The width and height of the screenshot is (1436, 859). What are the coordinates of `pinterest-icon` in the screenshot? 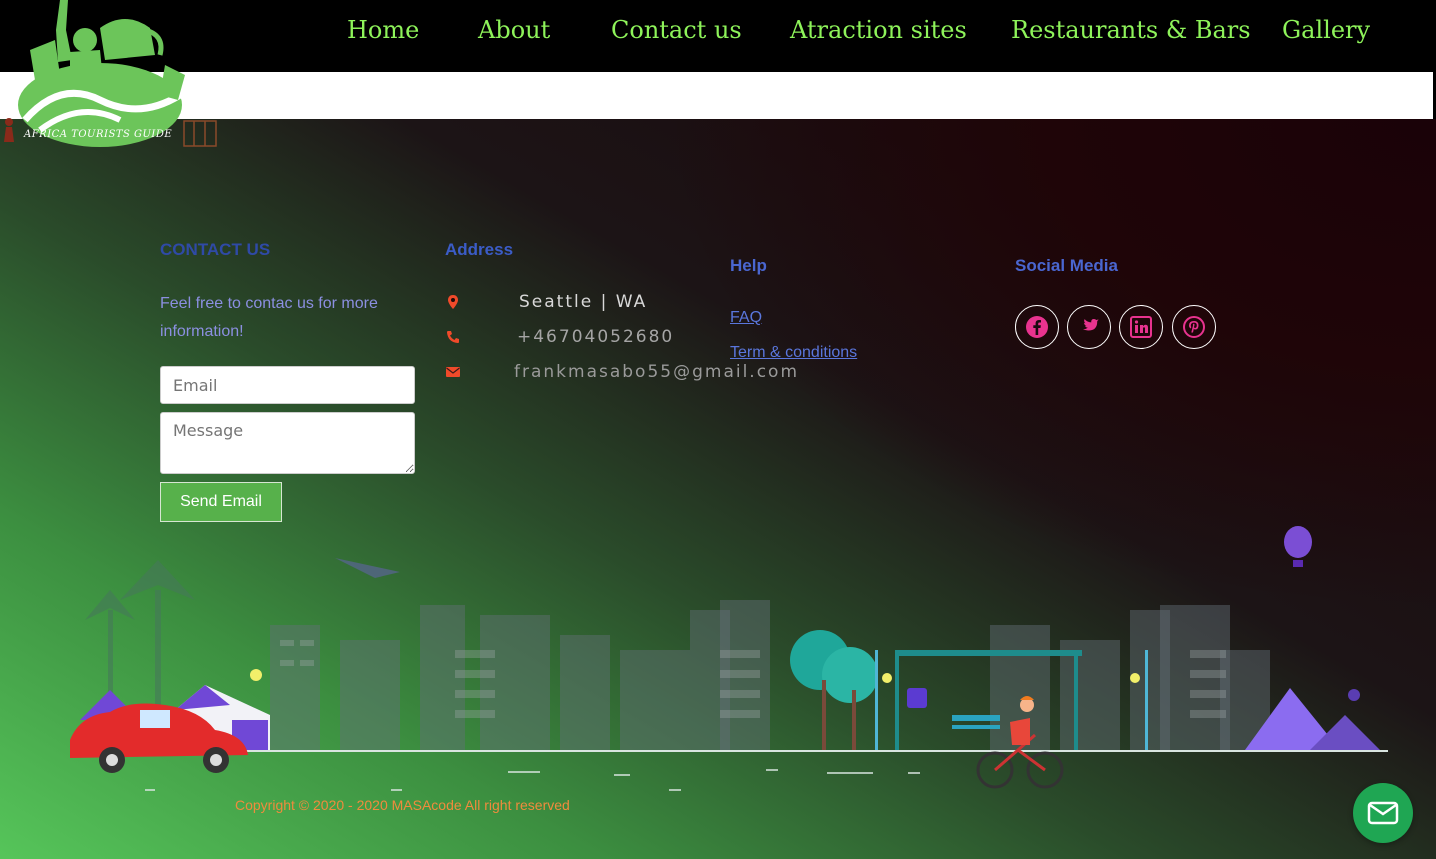 It's located at (1194, 327).